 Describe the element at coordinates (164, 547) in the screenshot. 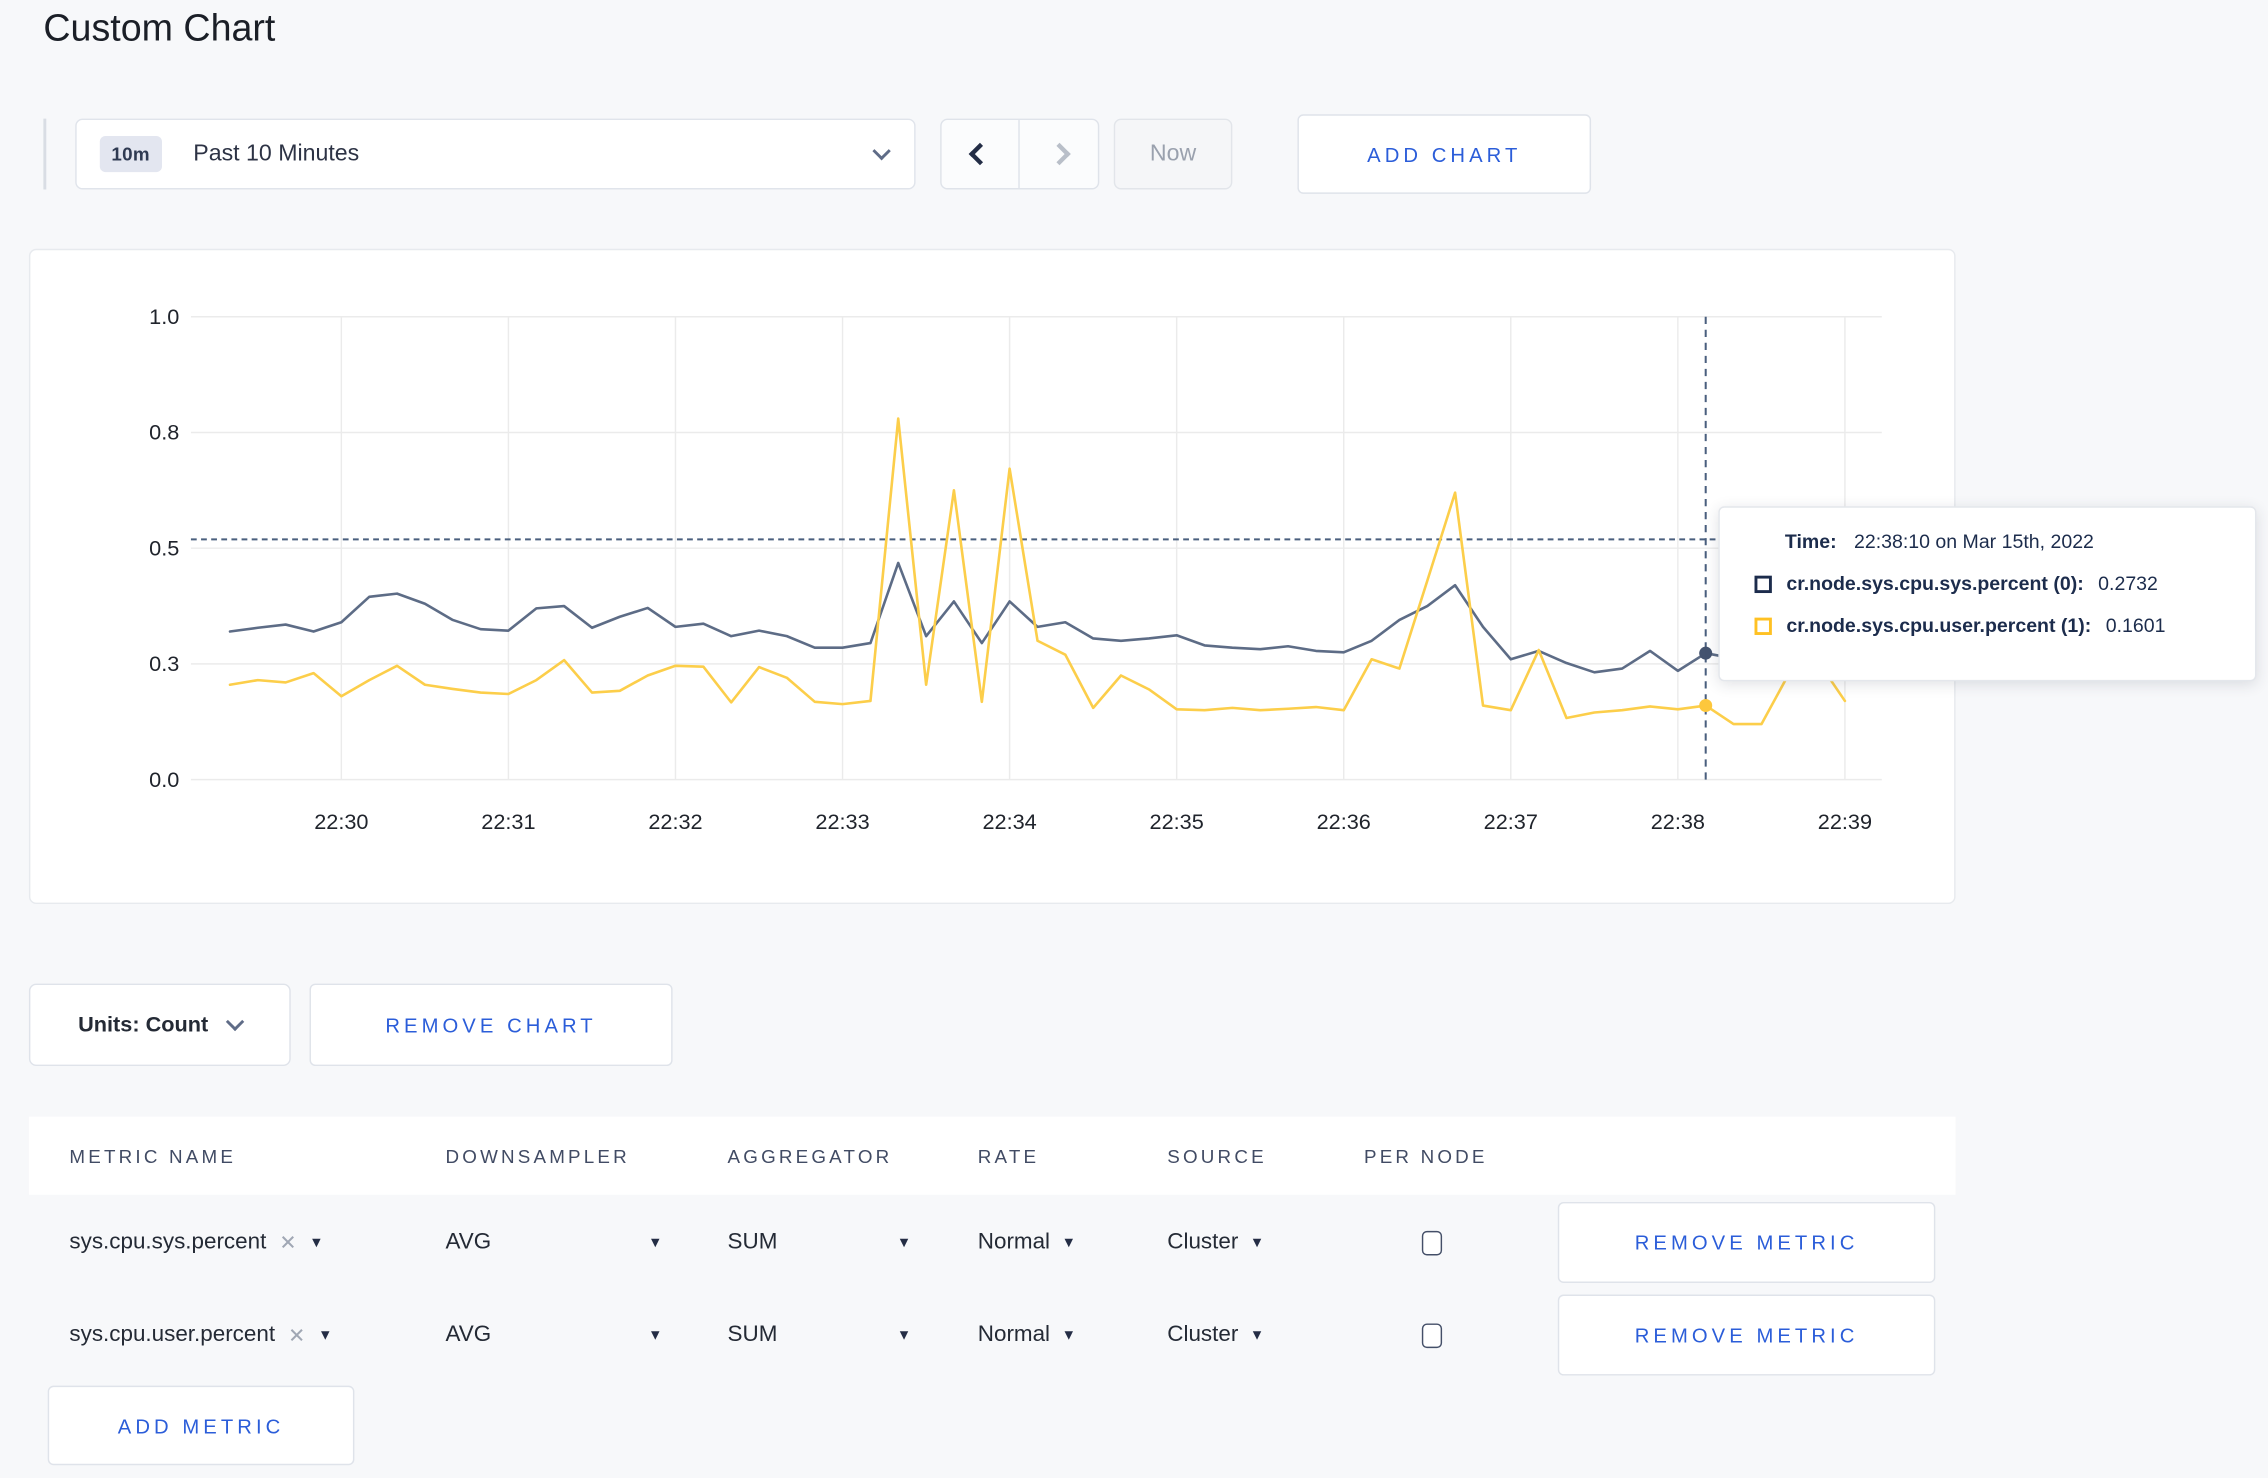

I see `svg-text: 0.5` at that location.